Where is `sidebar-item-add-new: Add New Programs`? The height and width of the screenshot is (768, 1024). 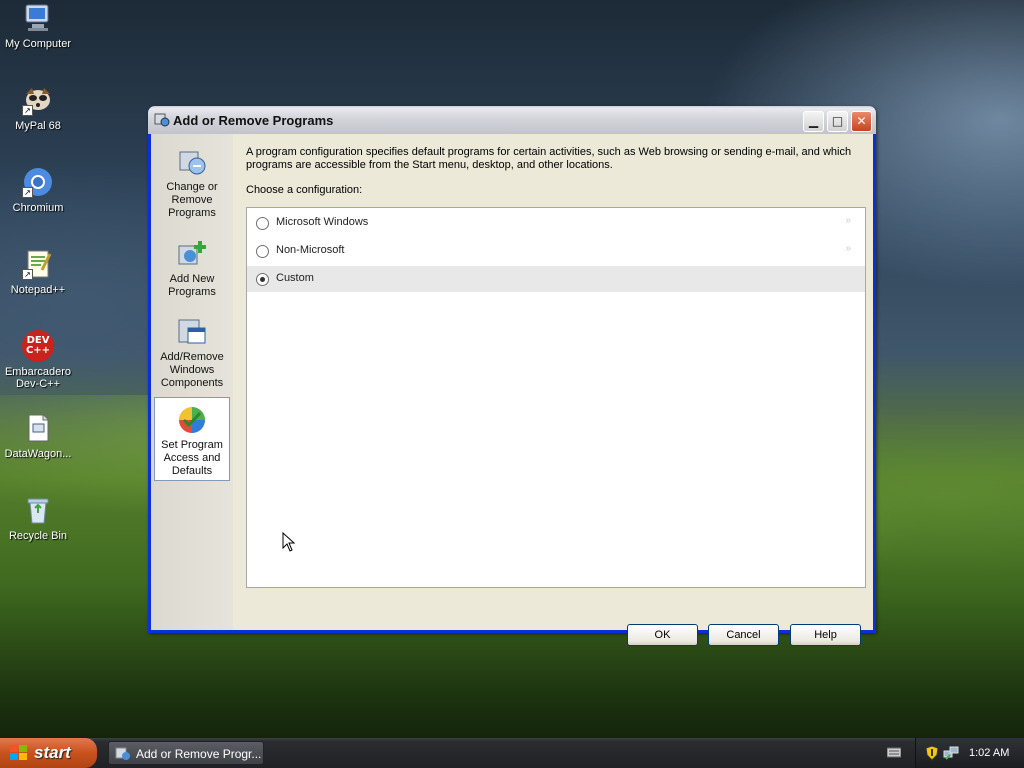
sidebar-item-add-new: Add New Programs is located at coordinates (192, 265).